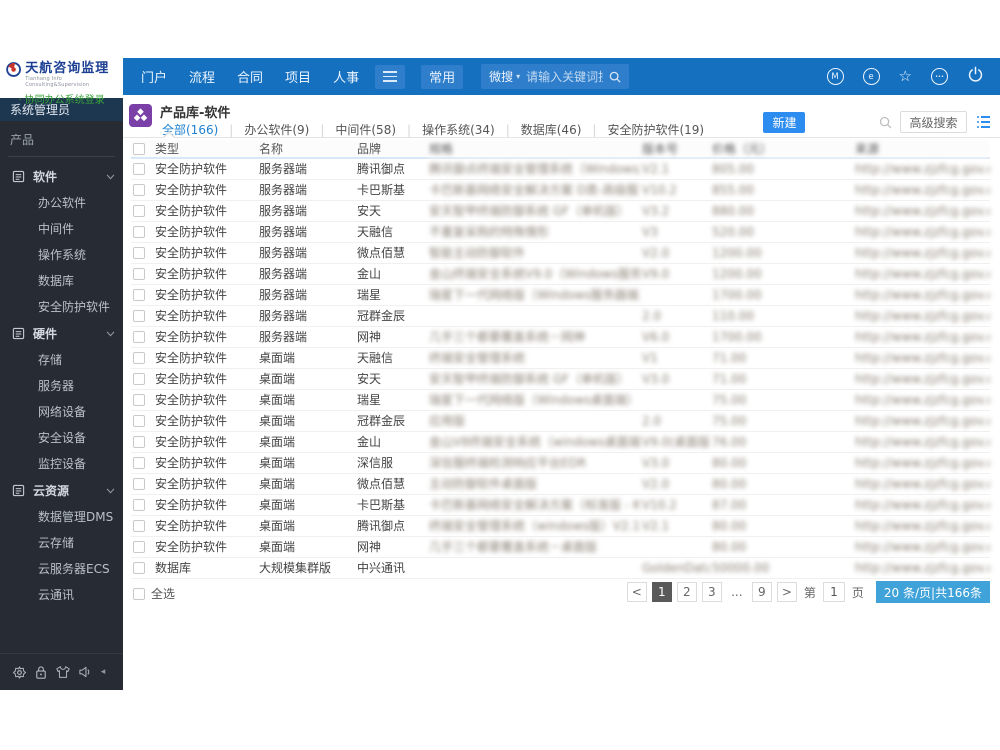 The image size is (1000, 750). Describe the element at coordinates (139, 593) in the screenshot. I see `select-all-checkbox` at that location.